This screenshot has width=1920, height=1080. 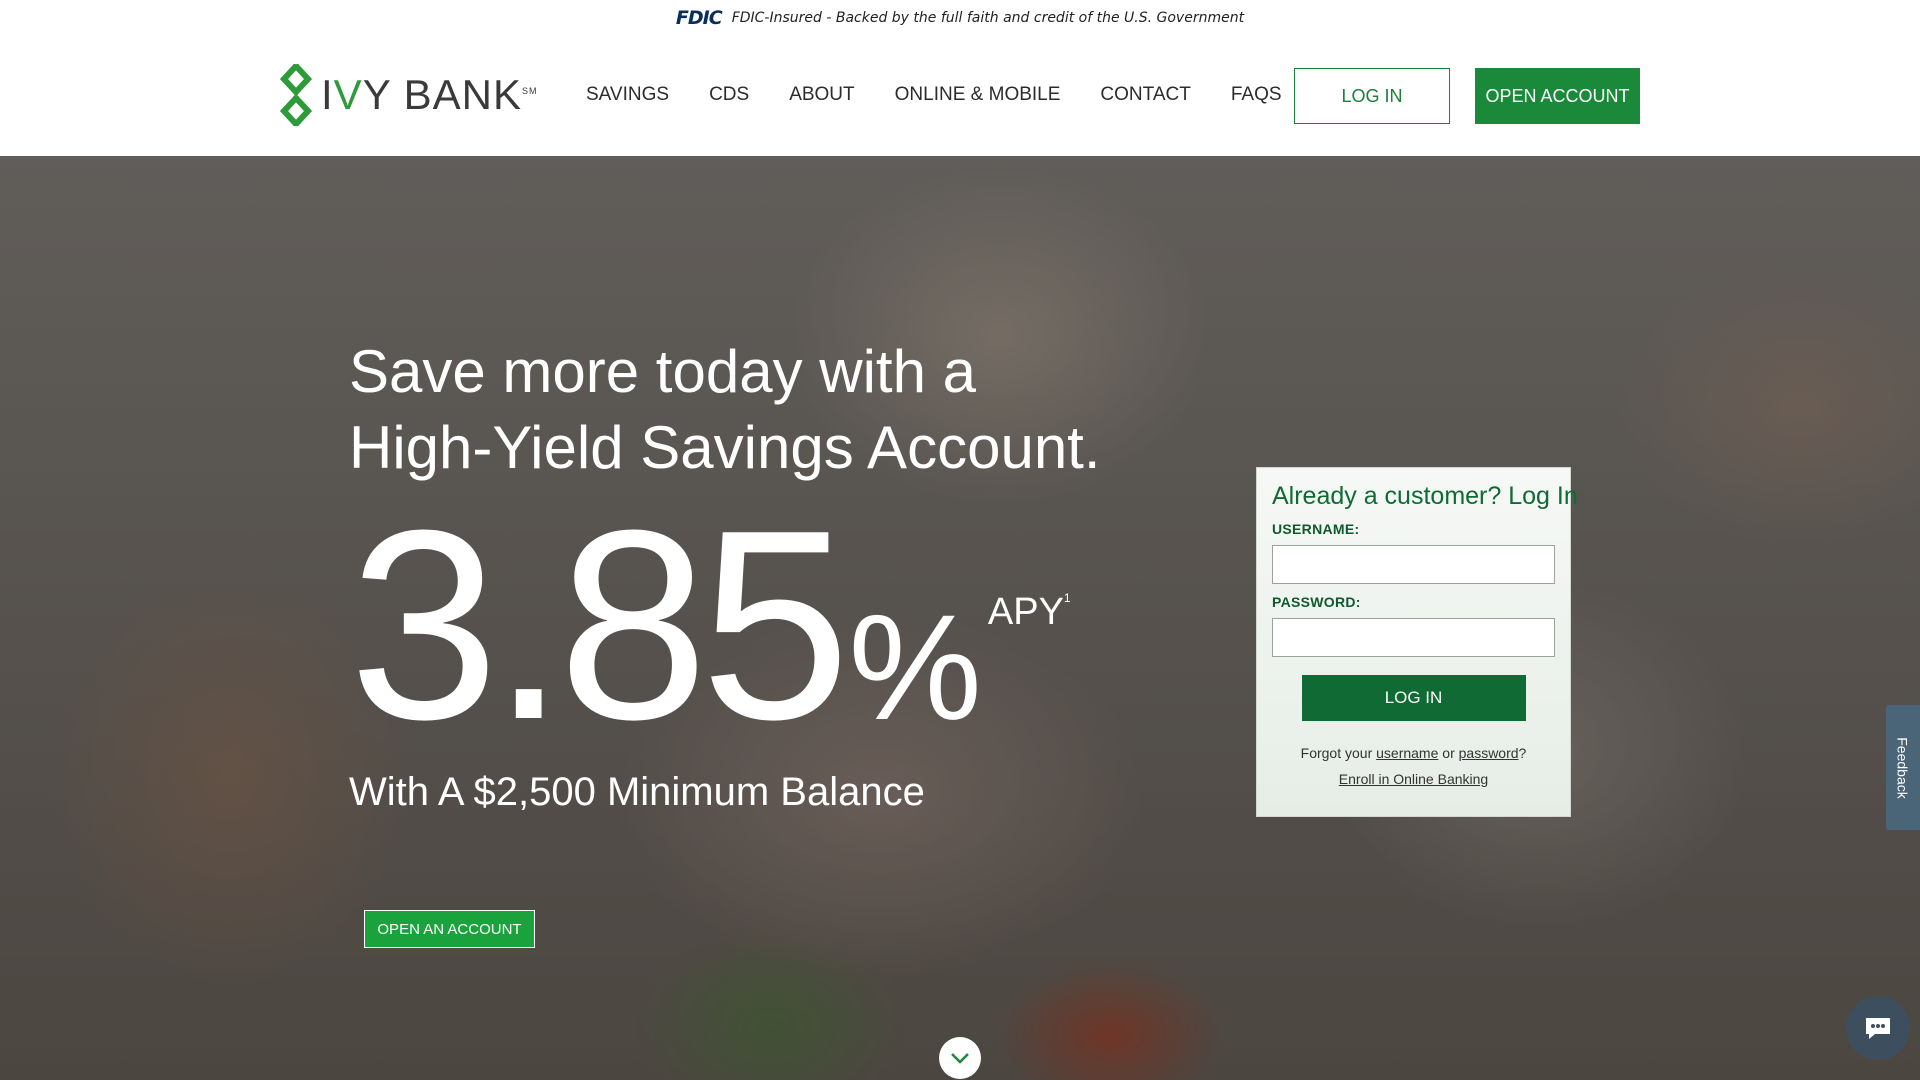 What do you see at coordinates (729, 95) in the screenshot?
I see `nav-cds: CDS` at bounding box center [729, 95].